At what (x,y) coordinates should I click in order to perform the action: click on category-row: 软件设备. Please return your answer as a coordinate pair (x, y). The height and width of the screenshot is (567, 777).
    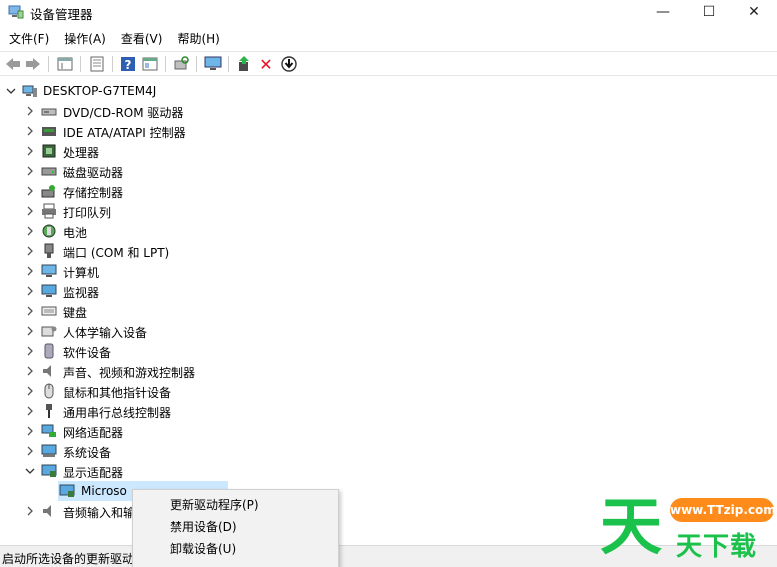
    Looking at the image, I should click on (210, 351).